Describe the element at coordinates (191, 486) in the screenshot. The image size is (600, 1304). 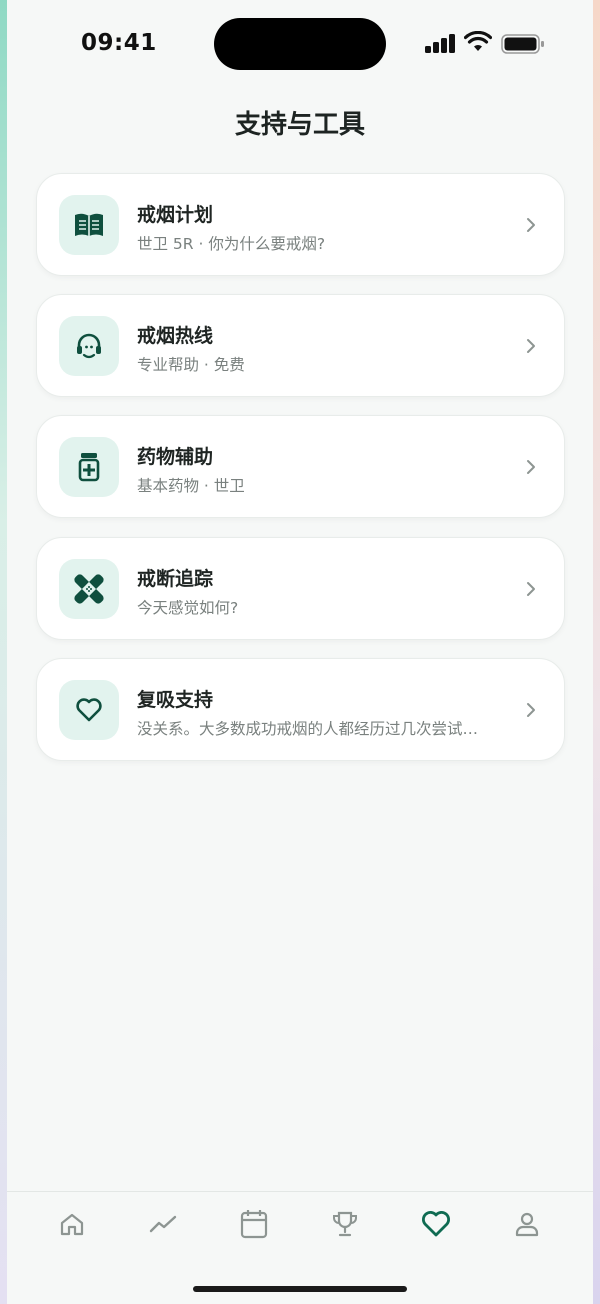
I see `card-subtitle: 基本药物 · 世卫` at that location.